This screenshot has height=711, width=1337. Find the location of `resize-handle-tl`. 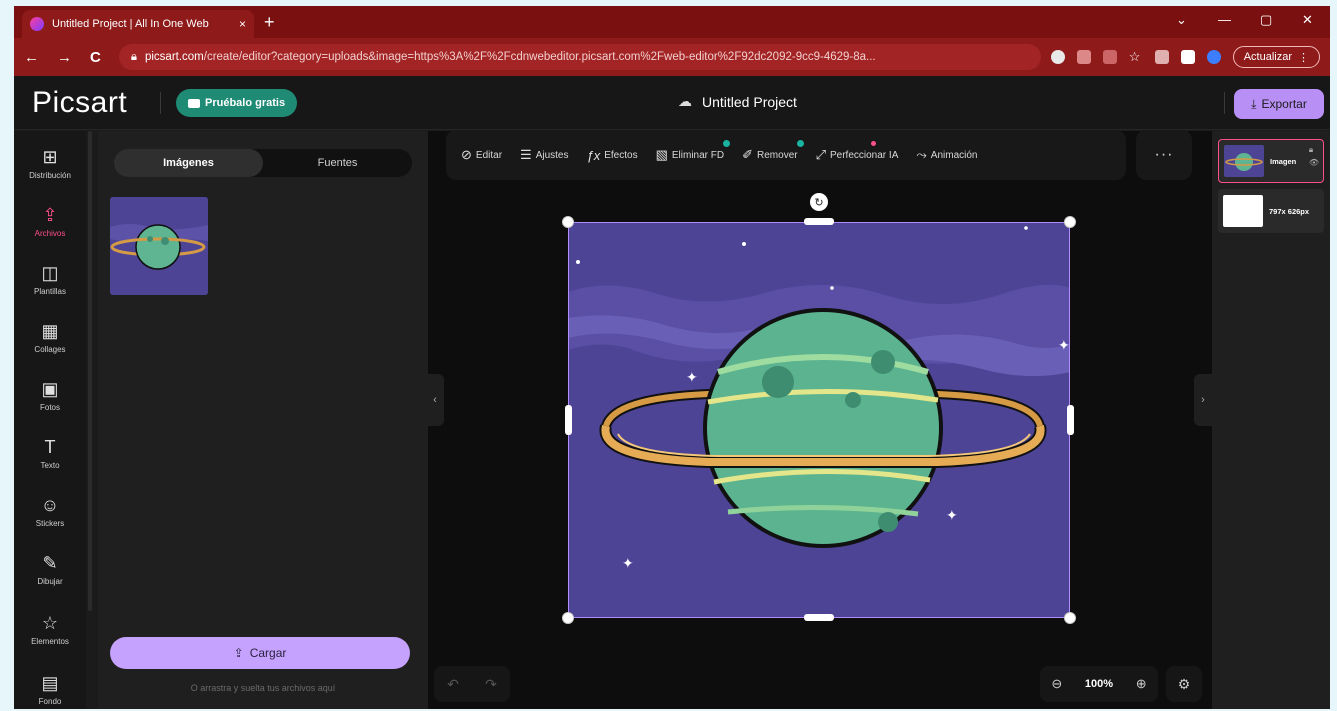

resize-handle-tl is located at coordinates (568, 222).